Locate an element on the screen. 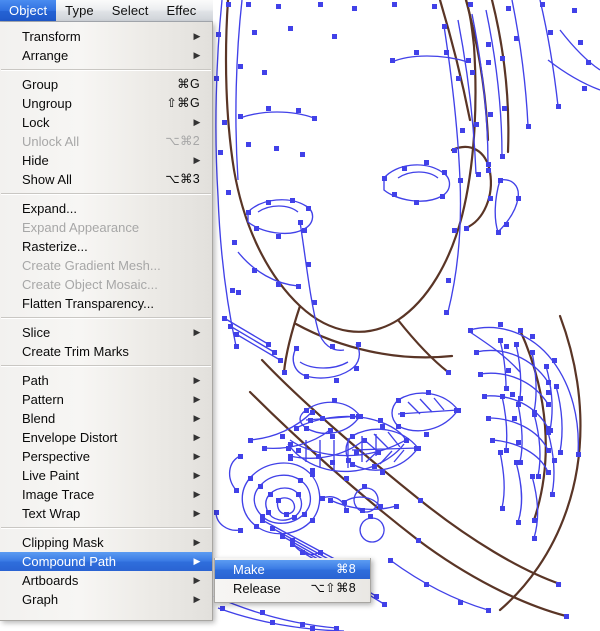 The width and height of the screenshot is (600, 631). menu-item-label: Perspective is located at coordinates (56, 456).